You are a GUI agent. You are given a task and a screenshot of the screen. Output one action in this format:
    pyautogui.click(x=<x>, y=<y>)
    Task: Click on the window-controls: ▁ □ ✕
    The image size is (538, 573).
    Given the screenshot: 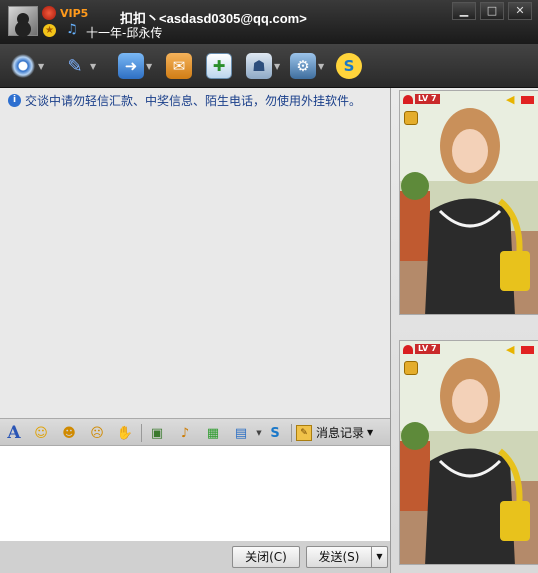 What is the action you would take?
    pyautogui.click(x=492, y=11)
    